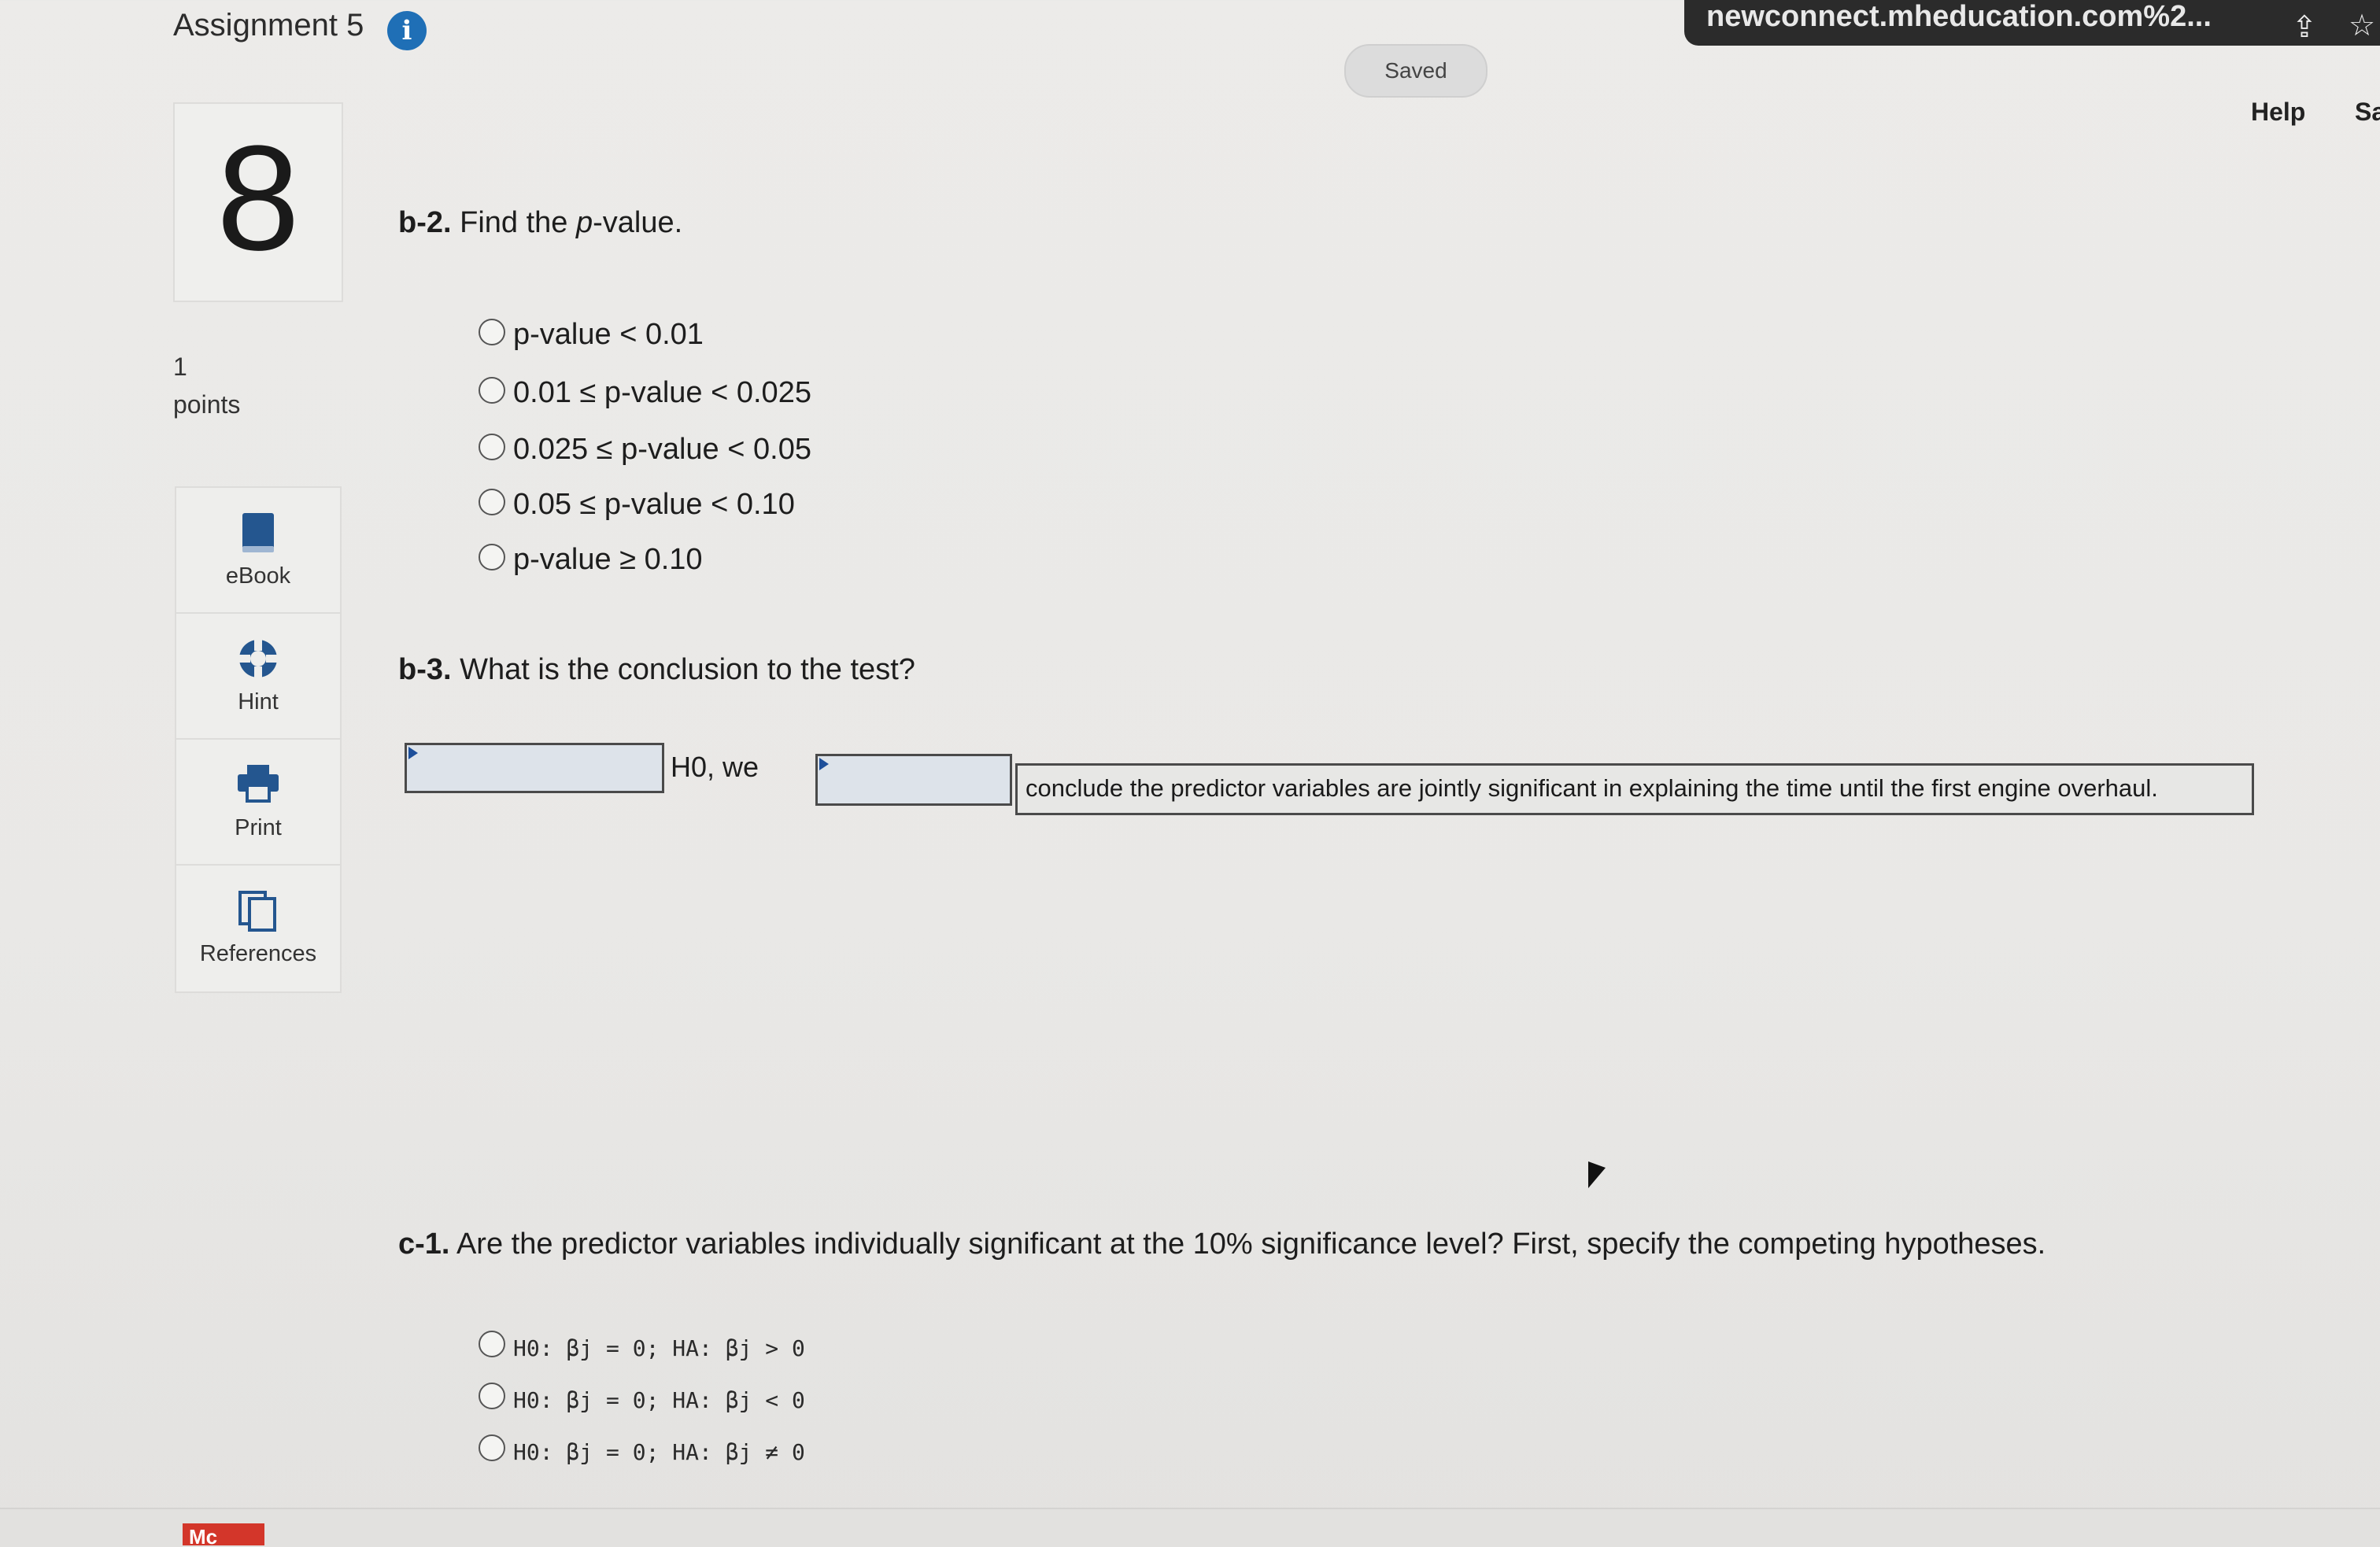 This screenshot has width=2380, height=1547. What do you see at coordinates (258, 953) in the screenshot?
I see `references-label: References` at bounding box center [258, 953].